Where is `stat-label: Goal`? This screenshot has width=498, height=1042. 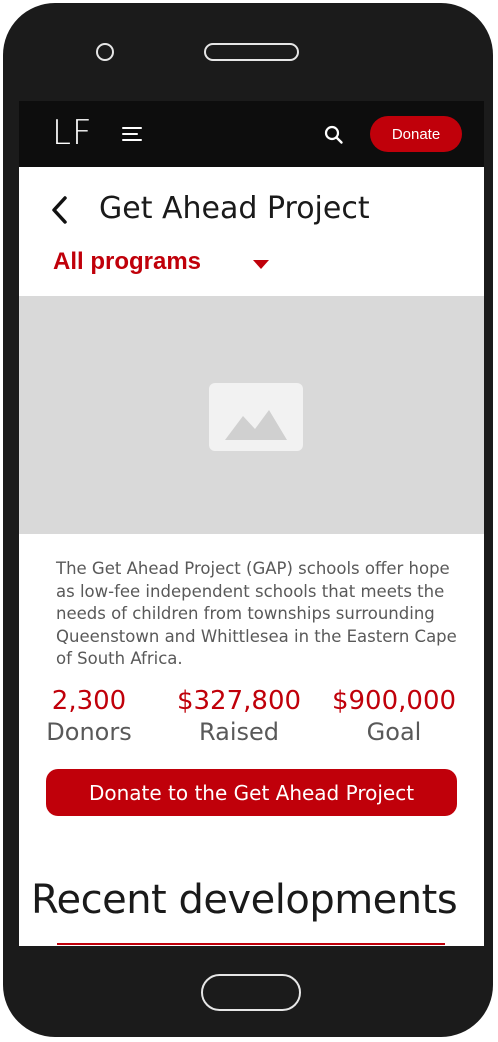
stat-label: Goal is located at coordinates (394, 732).